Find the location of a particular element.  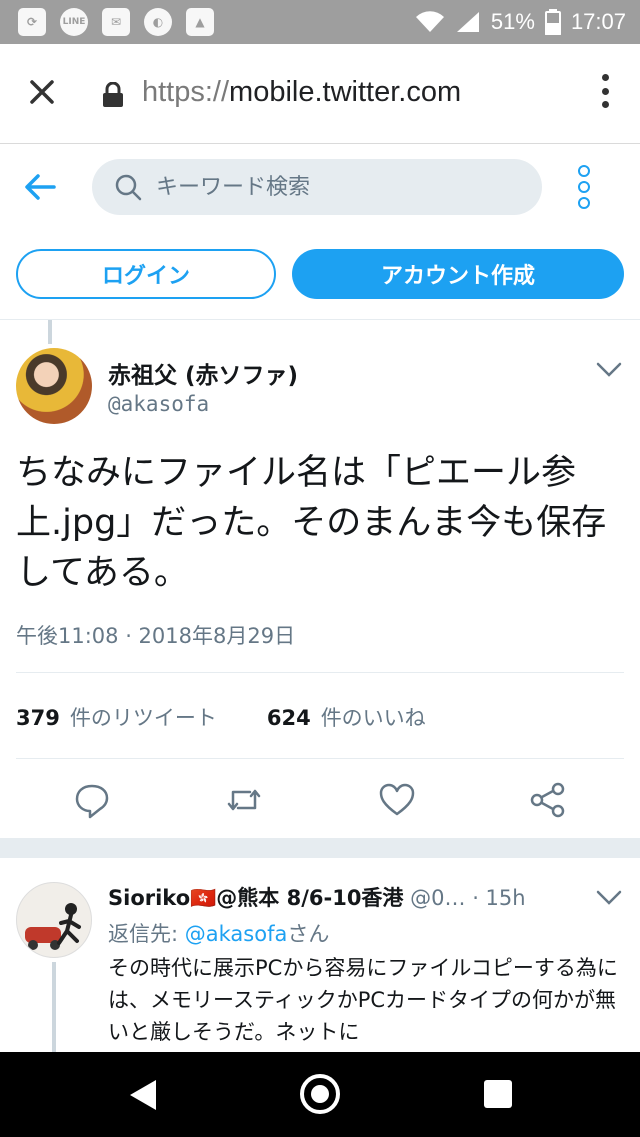

tweet-actions is located at coordinates (320, 802).